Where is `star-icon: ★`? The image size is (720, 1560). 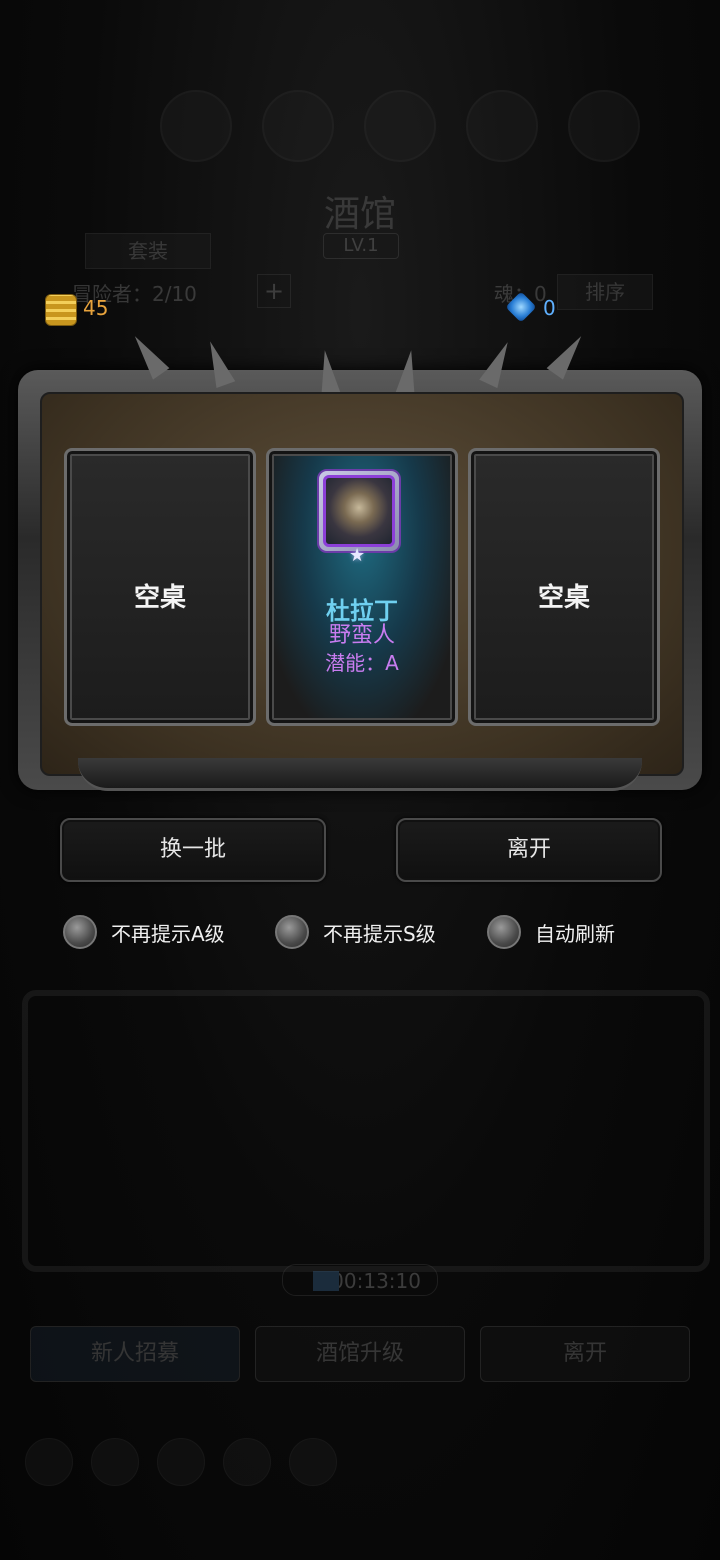 star-icon: ★ is located at coordinates (357, 555).